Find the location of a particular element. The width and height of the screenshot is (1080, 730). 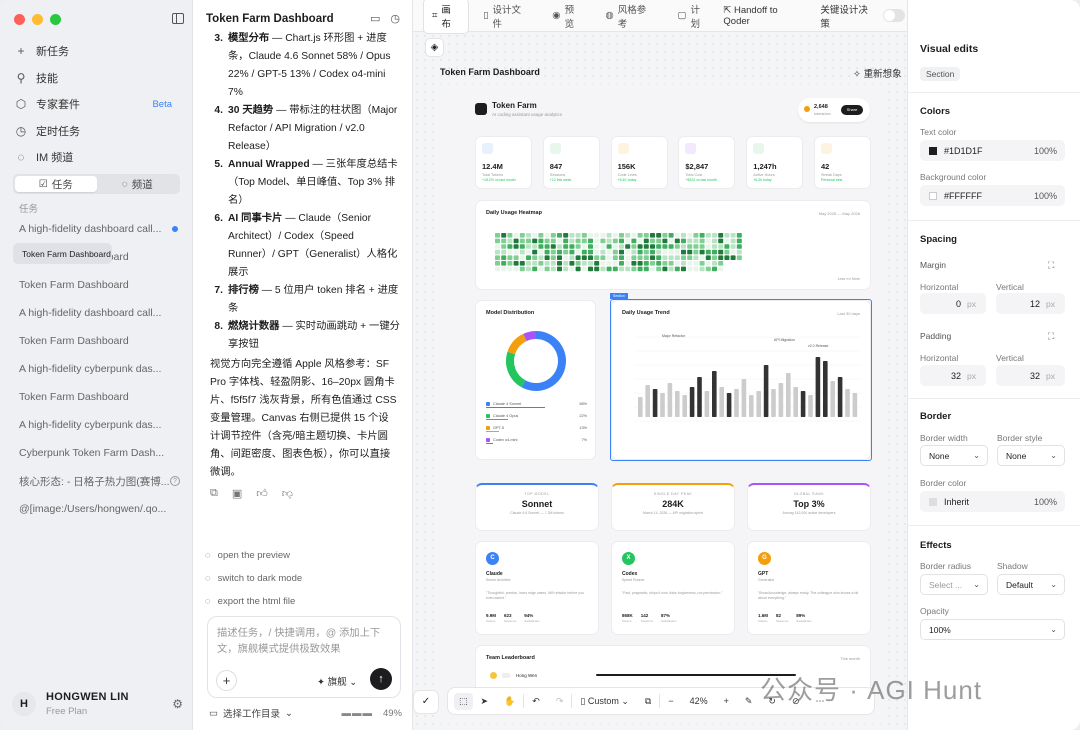

attach-button: + is located at coordinates (226, 680).